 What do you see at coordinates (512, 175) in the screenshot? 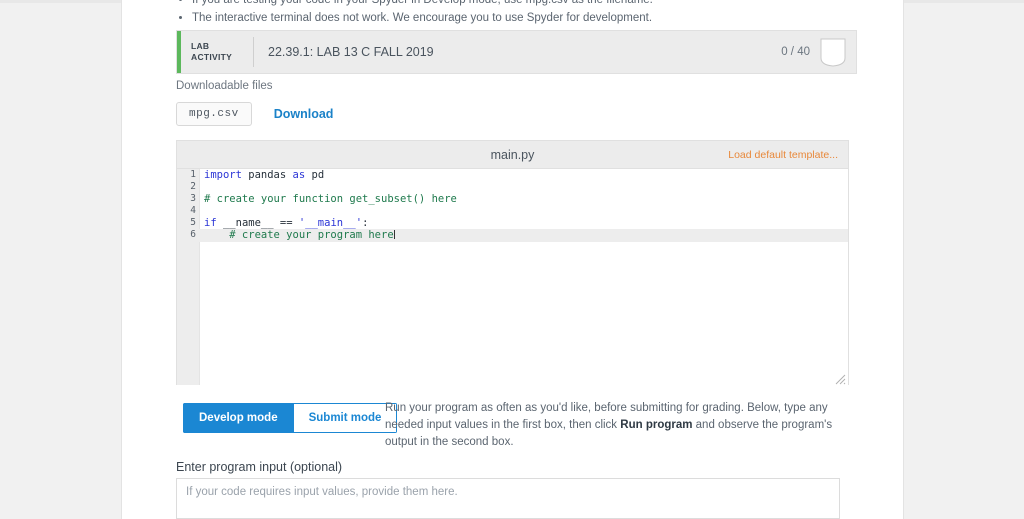
I see `code-line: 1 import pandas as pd` at bounding box center [512, 175].